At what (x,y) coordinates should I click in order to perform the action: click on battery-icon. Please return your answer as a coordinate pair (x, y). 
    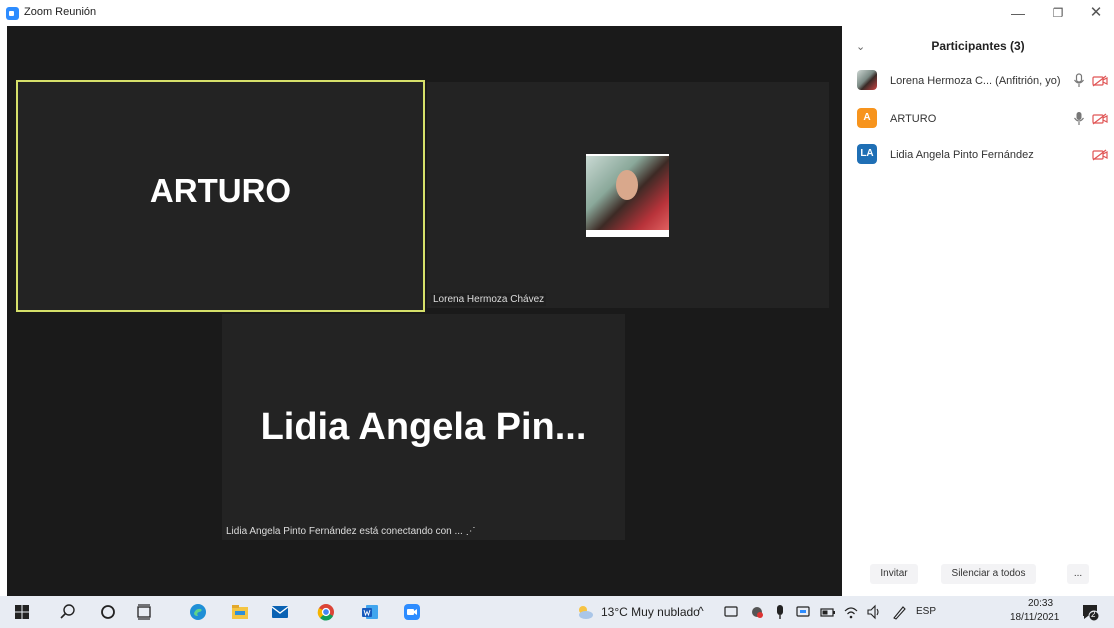
    Looking at the image, I should click on (828, 612).